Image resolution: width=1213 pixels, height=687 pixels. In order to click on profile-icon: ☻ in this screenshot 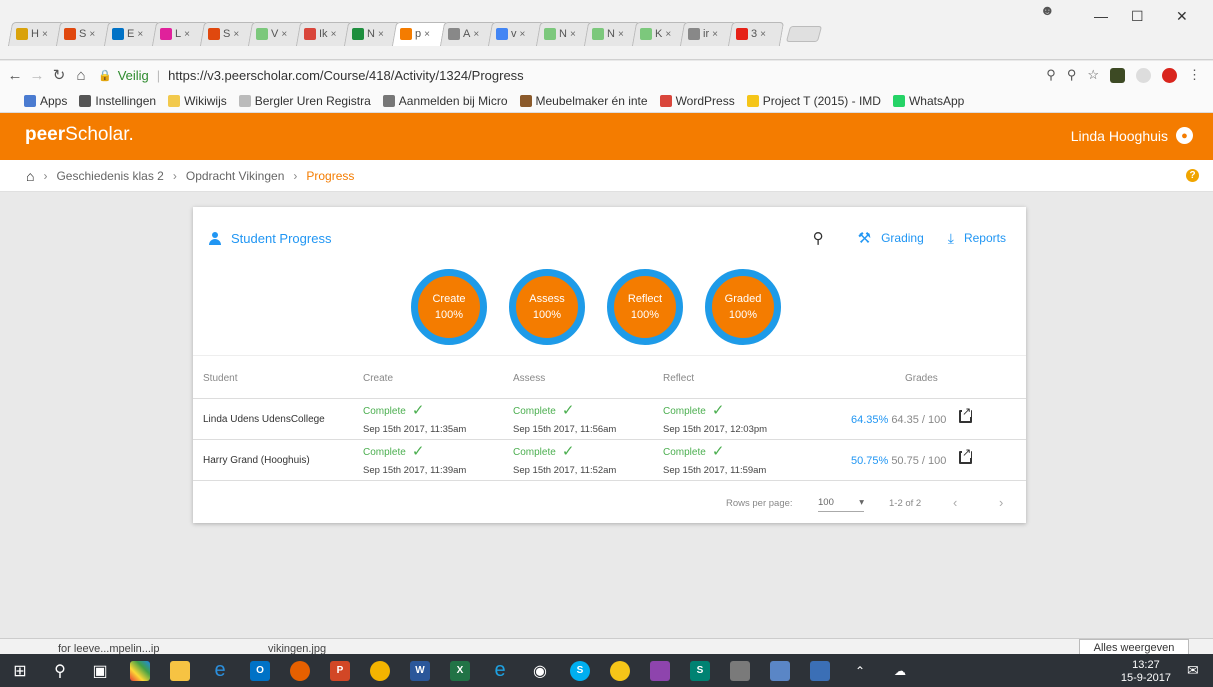, I will do `click(1048, 10)`.